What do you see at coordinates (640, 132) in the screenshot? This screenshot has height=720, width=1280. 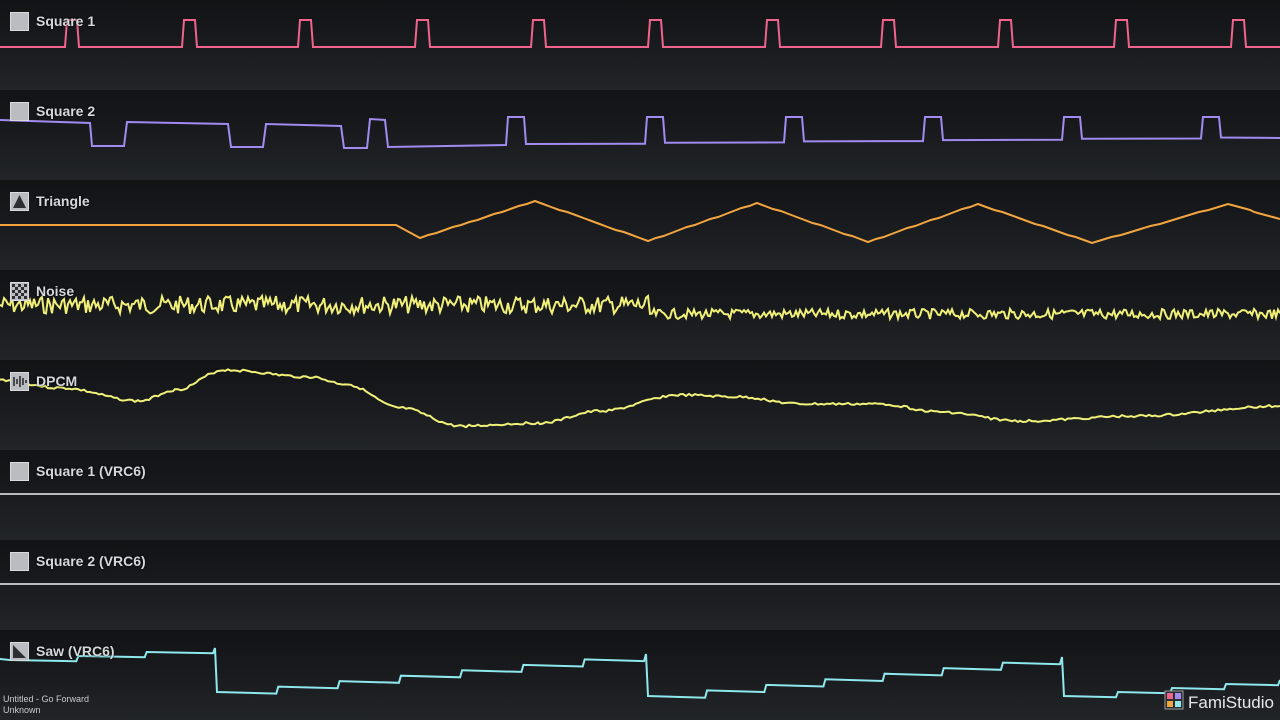 I see `waveform-square2` at bounding box center [640, 132].